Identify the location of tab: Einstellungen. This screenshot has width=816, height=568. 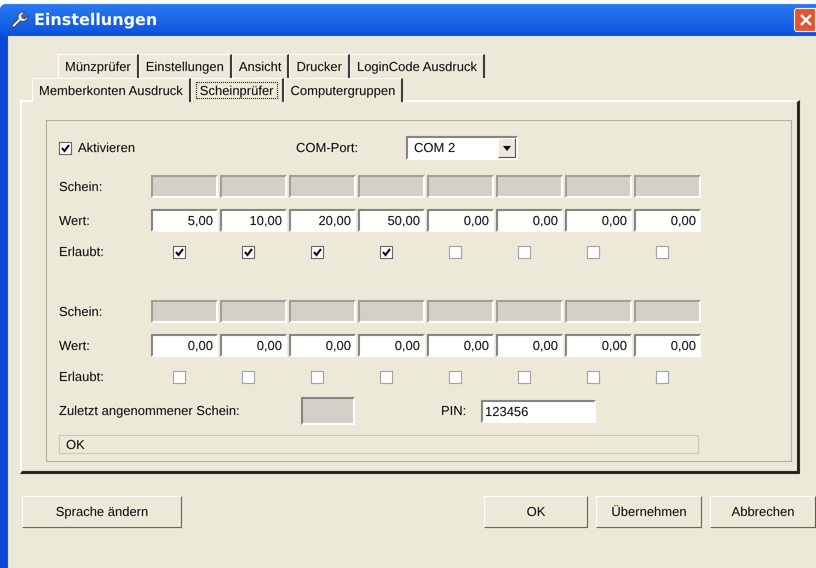
(185, 66).